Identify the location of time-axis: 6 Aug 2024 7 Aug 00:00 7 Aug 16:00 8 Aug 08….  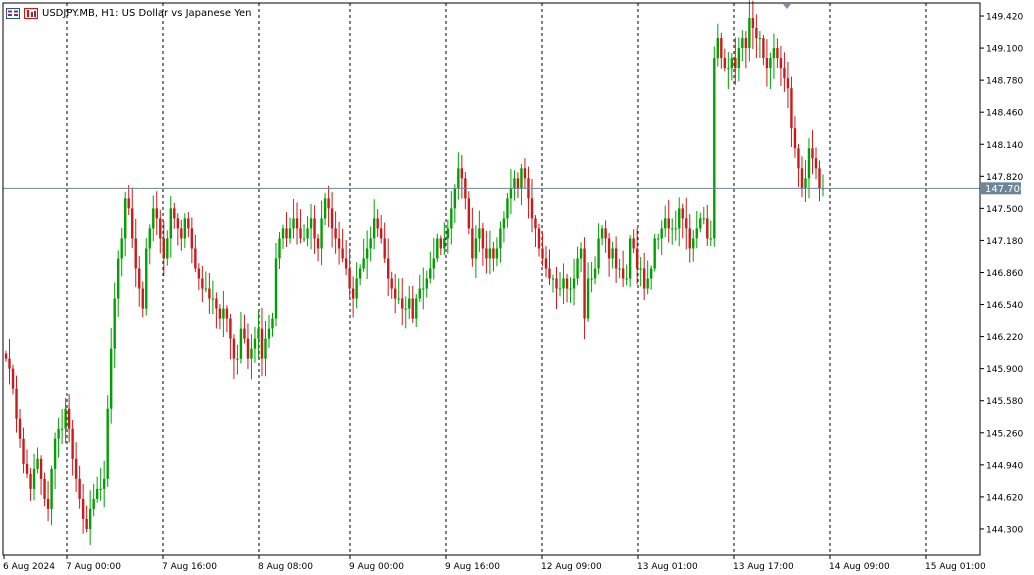
(494, 563).